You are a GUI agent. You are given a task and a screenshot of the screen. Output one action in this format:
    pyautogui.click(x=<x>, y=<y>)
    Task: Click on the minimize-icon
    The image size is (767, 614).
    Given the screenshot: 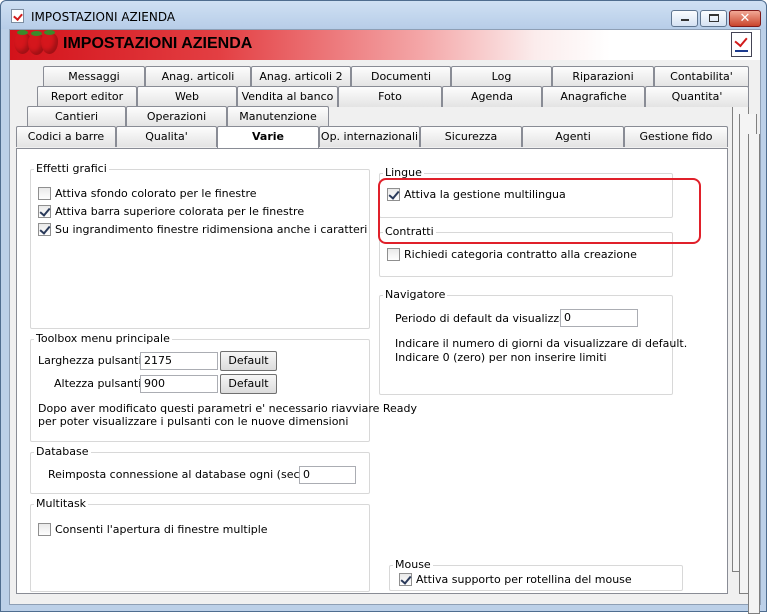 What is the action you would take?
    pyautogui.click(x=685, y=20)
    